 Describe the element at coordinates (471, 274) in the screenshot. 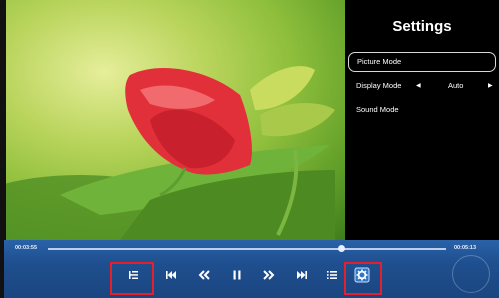

I see `watermark-logo` at that location.